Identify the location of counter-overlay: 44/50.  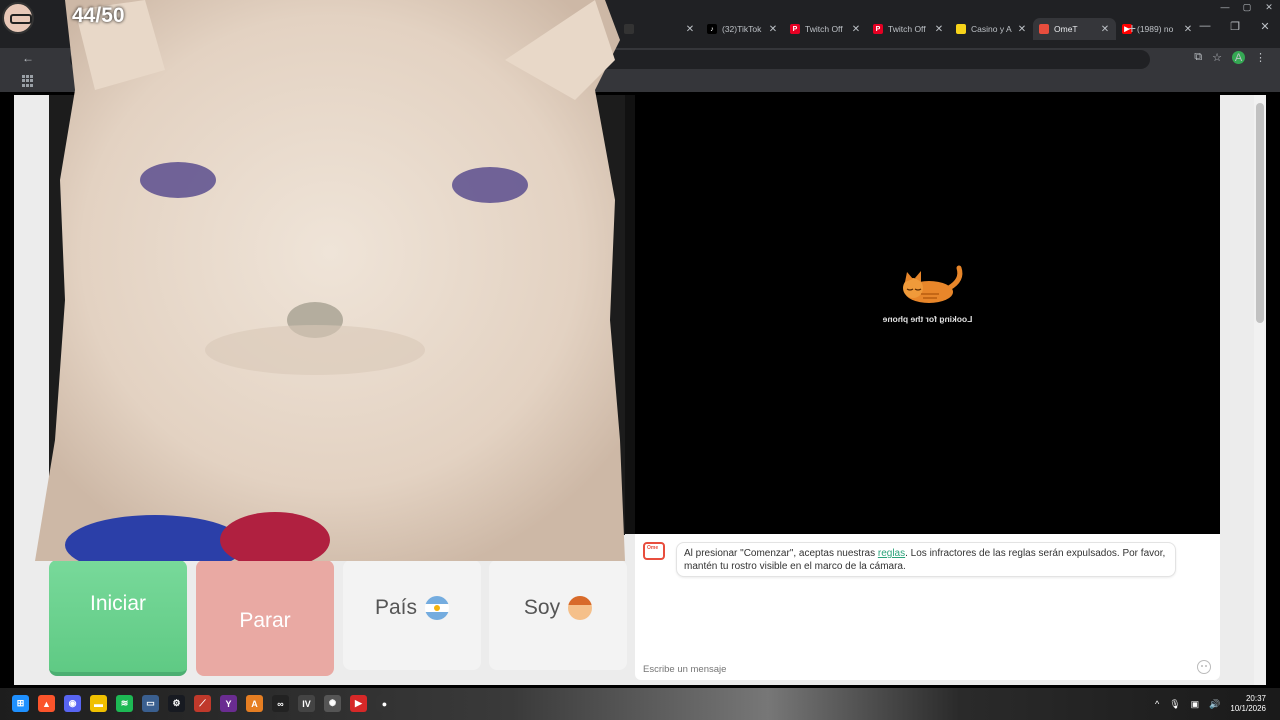
(98, 15).